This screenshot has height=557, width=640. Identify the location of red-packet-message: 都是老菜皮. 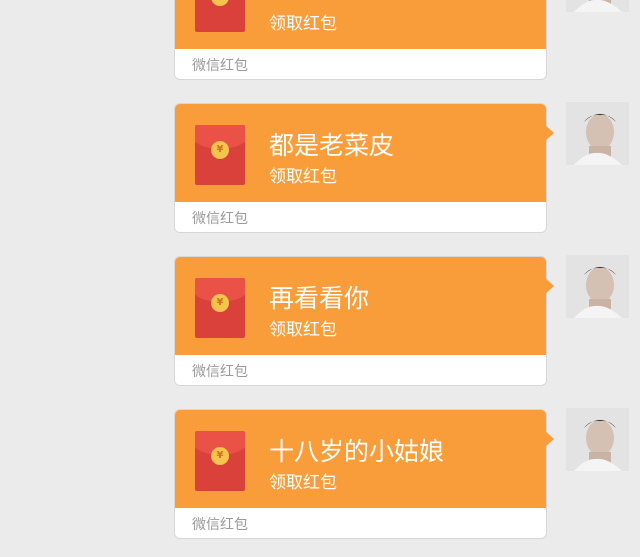
(332, 145).